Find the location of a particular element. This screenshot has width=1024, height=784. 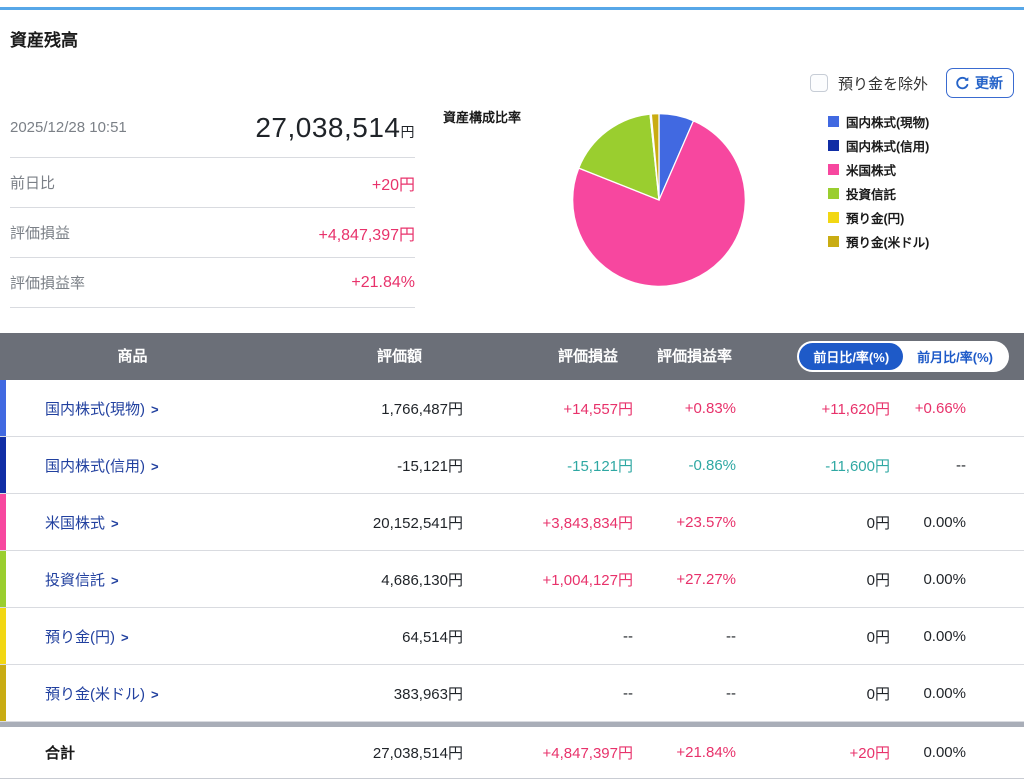

total-rate-cell: +21.84% is located at coordinates (706, 752).